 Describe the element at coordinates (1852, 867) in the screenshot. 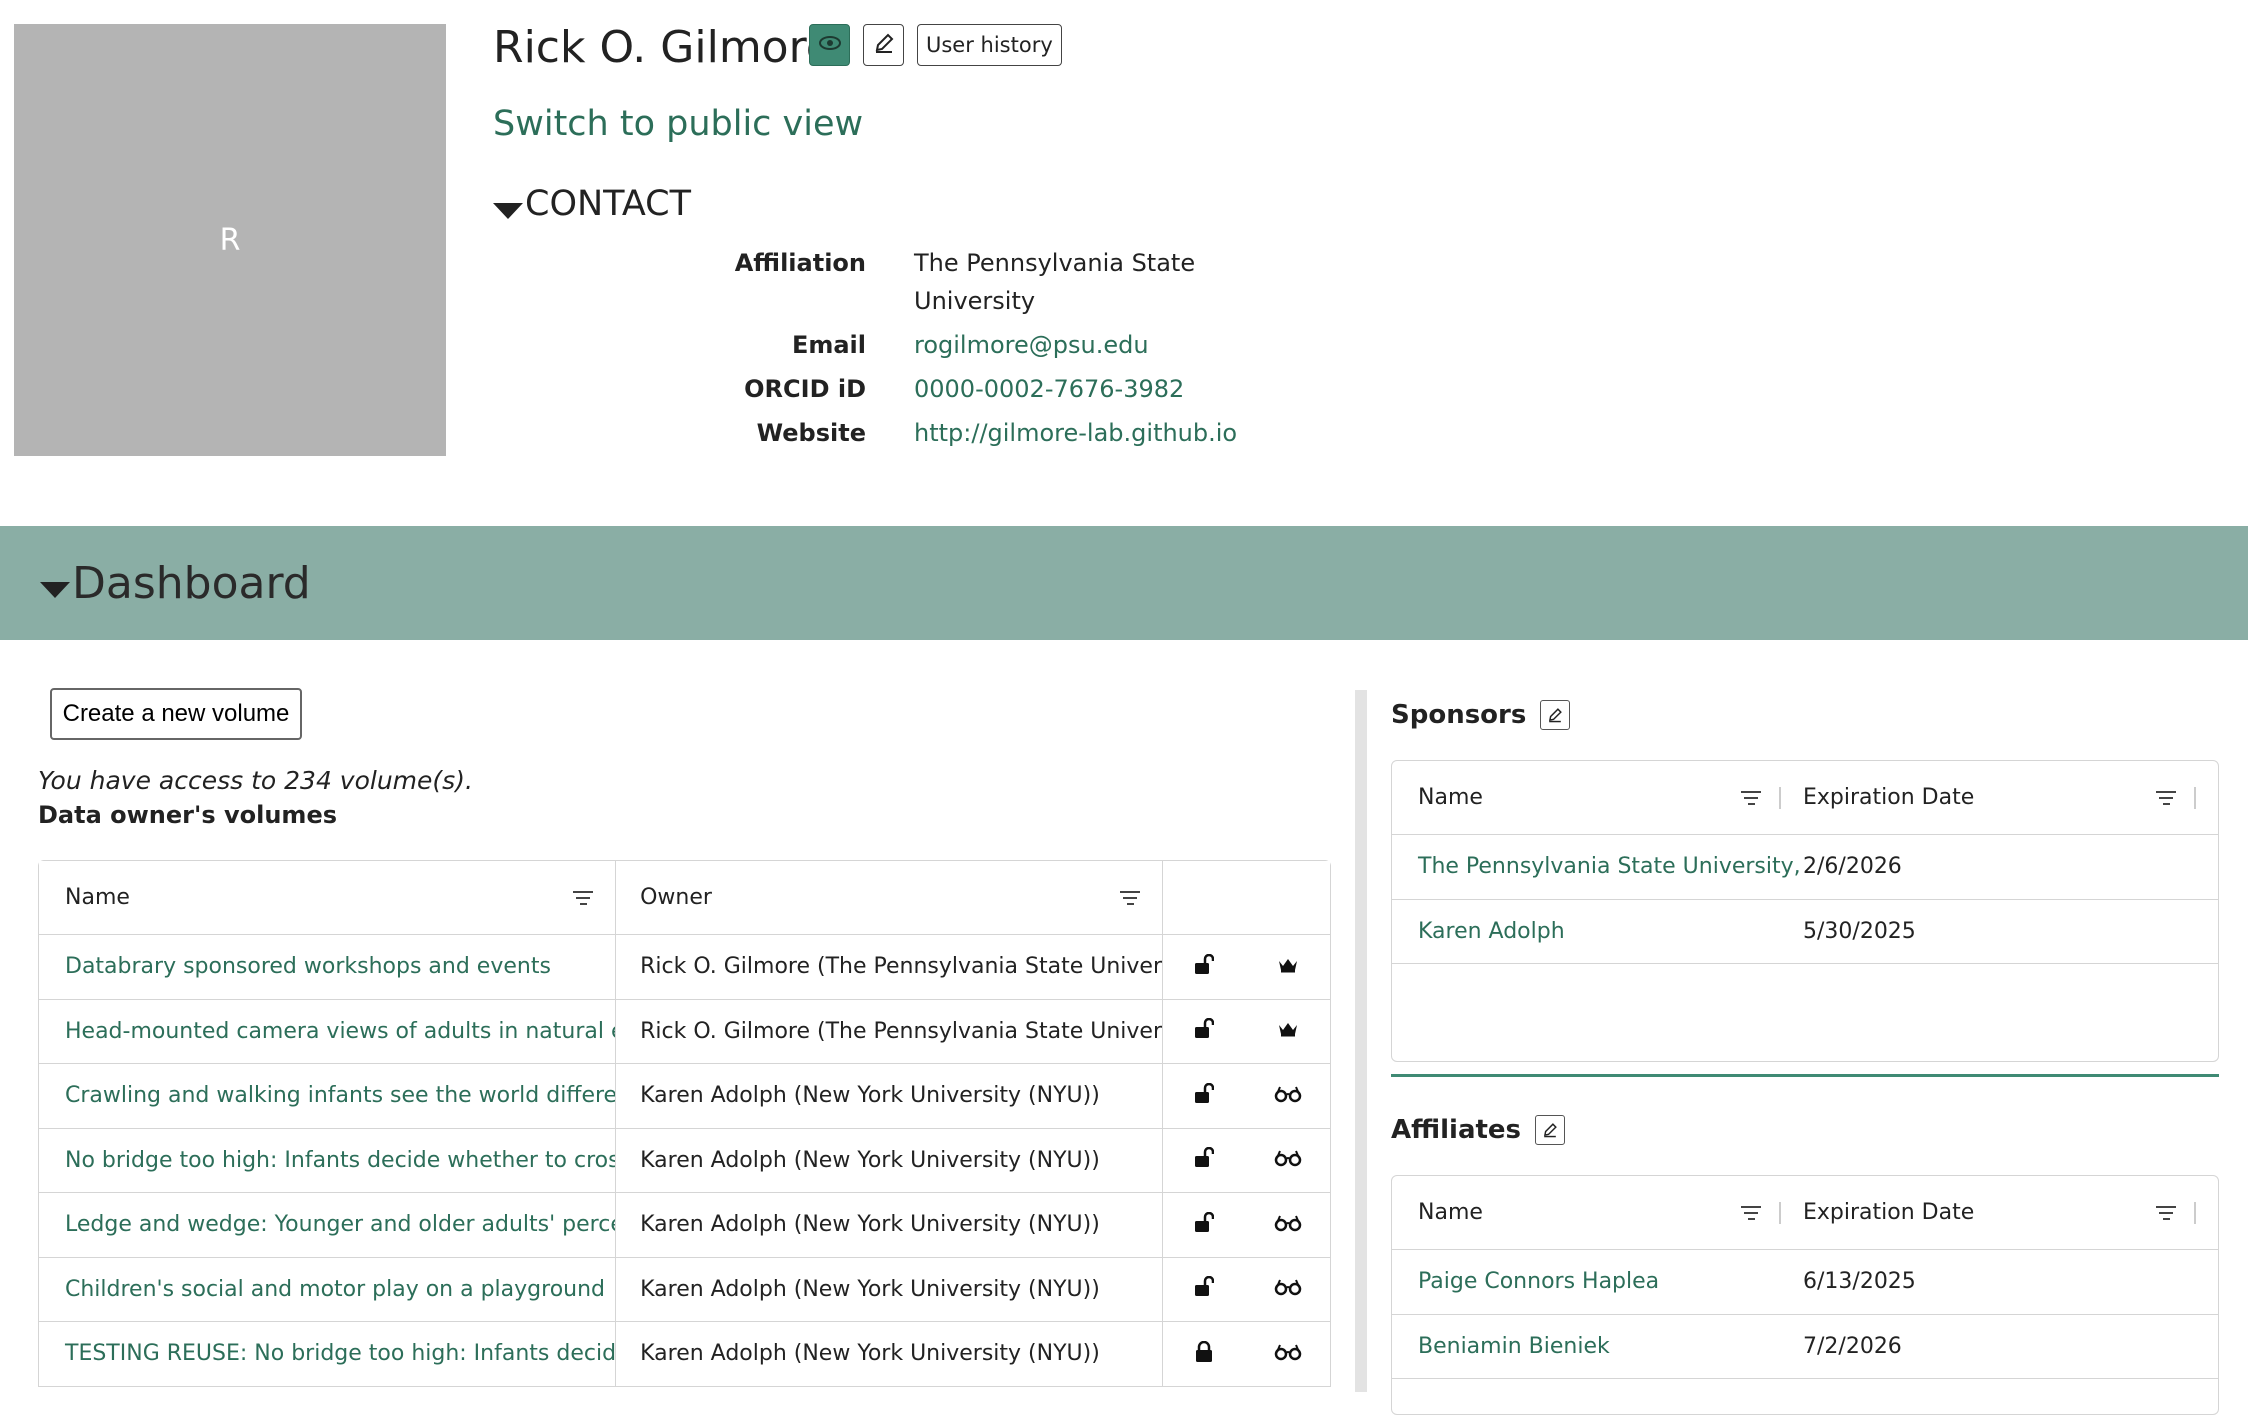

I see `expiration-date: 2/6/2026` at that location.